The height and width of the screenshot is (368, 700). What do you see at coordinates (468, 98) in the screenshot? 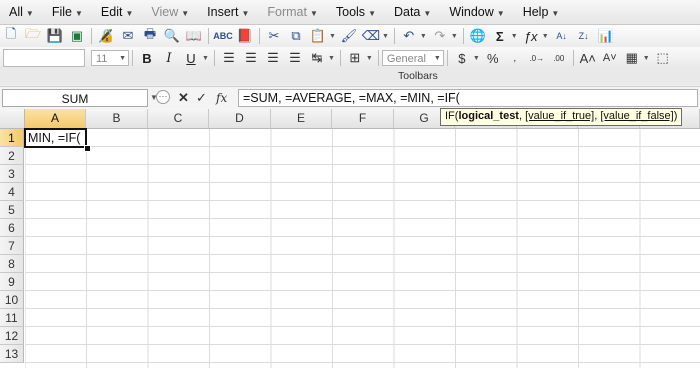
I see `formula-input: =SUM, =AVERAGE, =MAX, =MIN, =IF(` at bounding box center [468, 98].